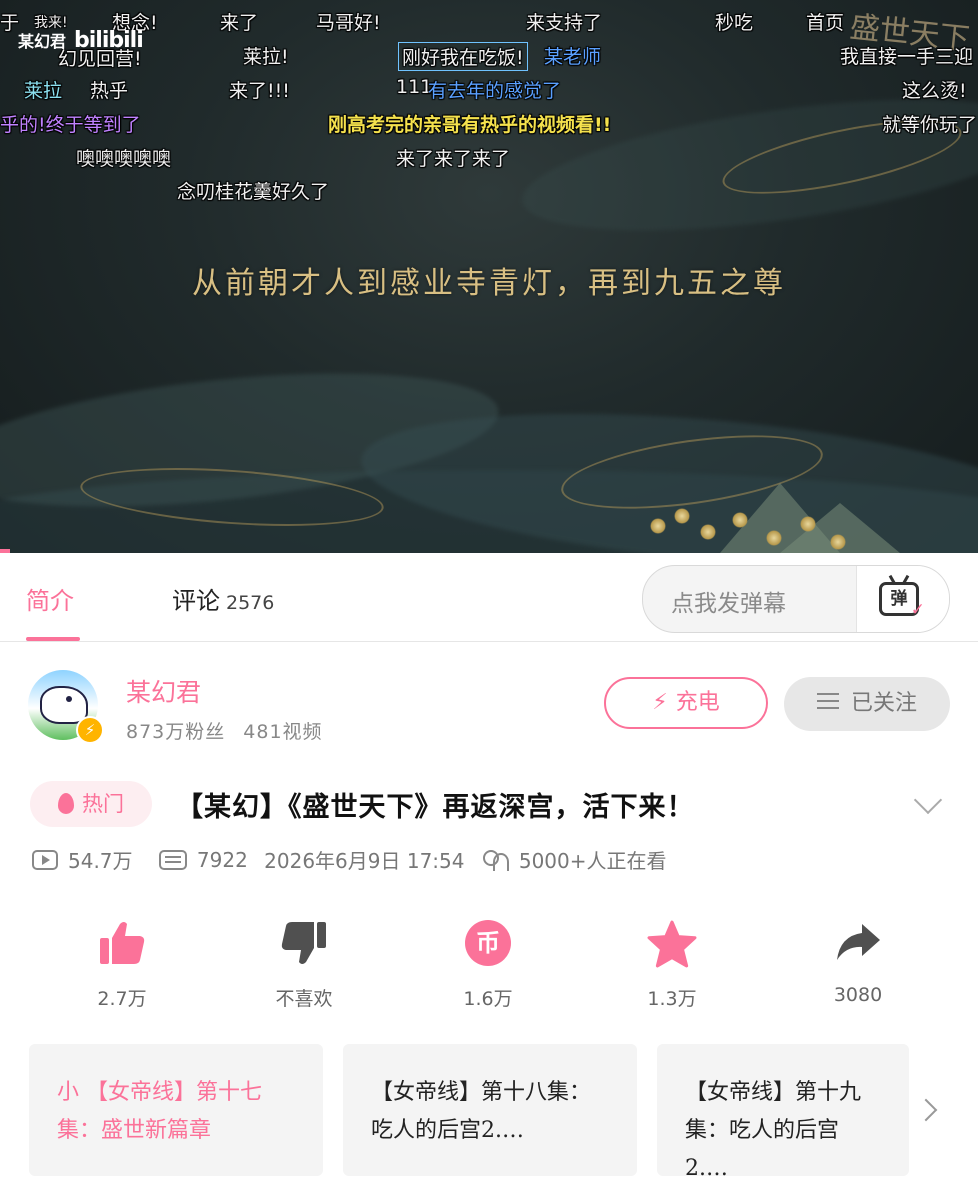  I want to click on danmaku-comment: 来了, so click(239, 23).